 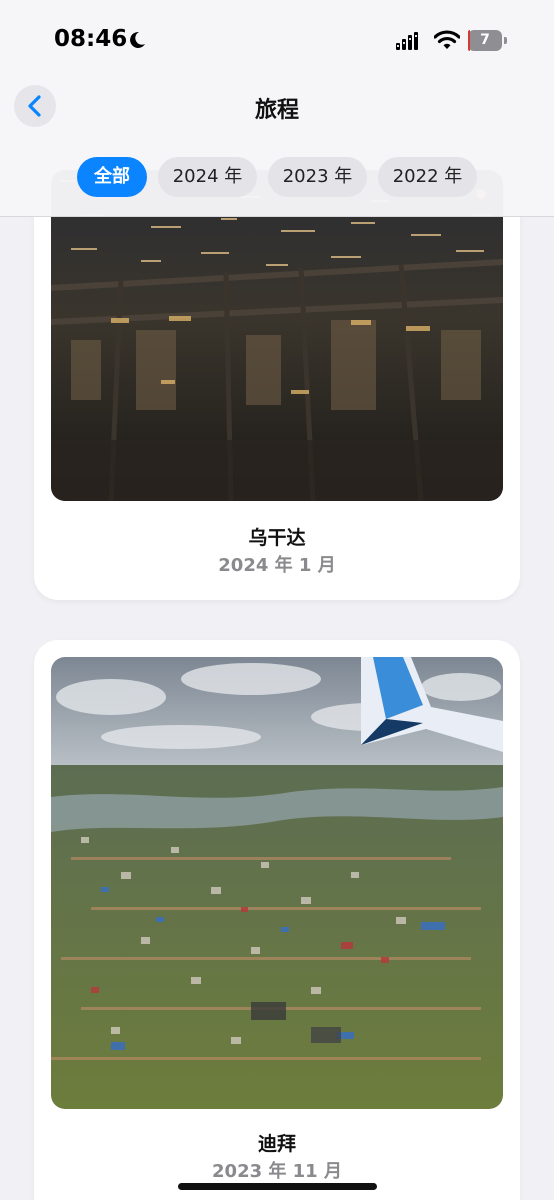 What do you see at coordinates (277, 1186) in the screenshot?
I see `home-indicator` at bounding box center [277, 1186].